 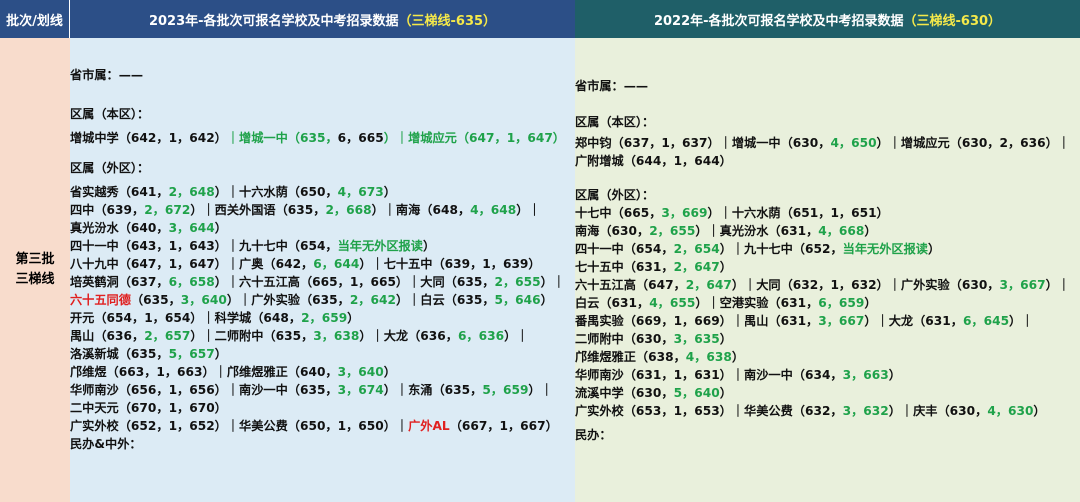 I want to click on school-text: 省实越秀（641，, so click(x=119, y=192).